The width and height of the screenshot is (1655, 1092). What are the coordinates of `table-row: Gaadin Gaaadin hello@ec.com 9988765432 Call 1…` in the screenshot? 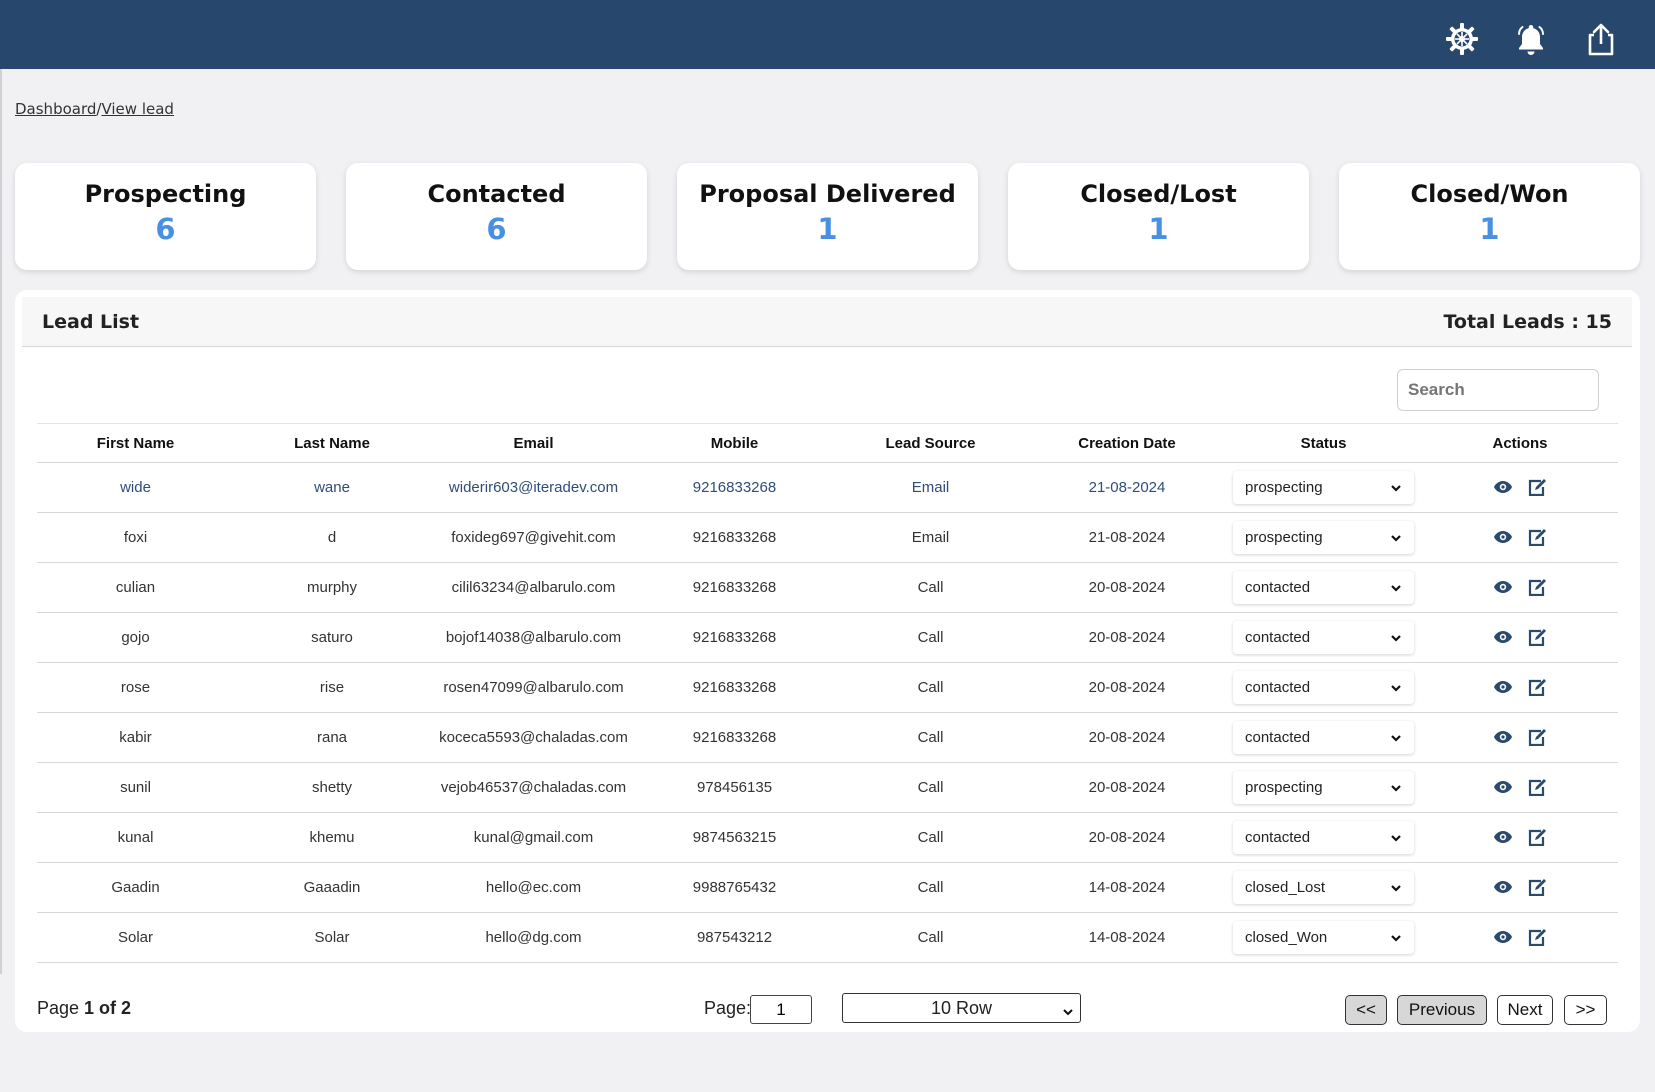 It's located at (827, 887).